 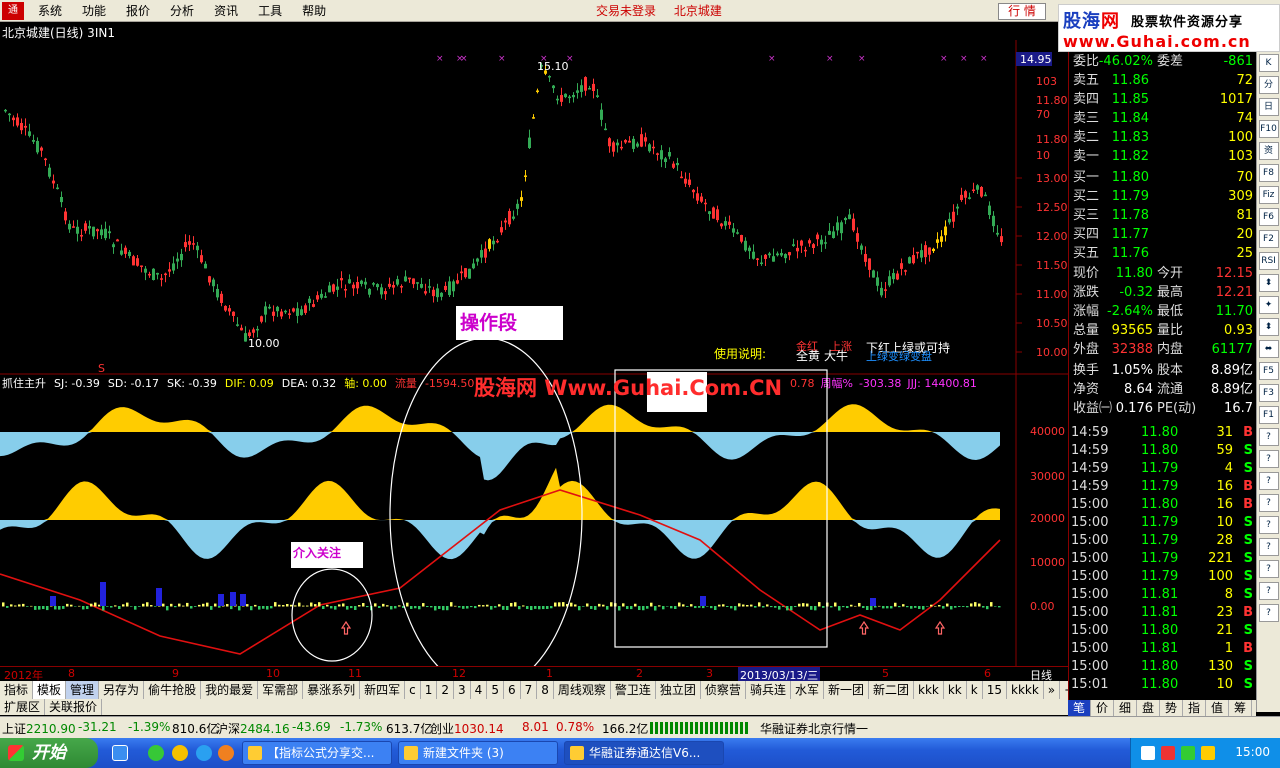 I want to click on formula-tab: 骑兵连, so click(x=768, y=690).